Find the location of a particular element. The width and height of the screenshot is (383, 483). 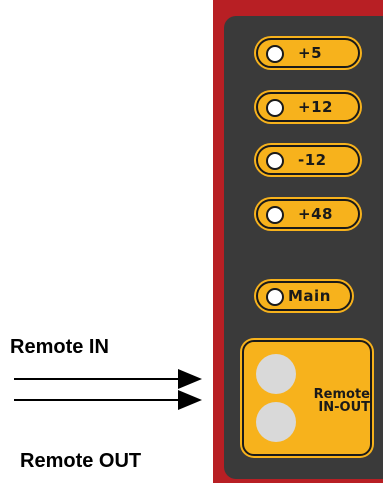

remote-in-arrow-icon is located at coordinates (108, 379).